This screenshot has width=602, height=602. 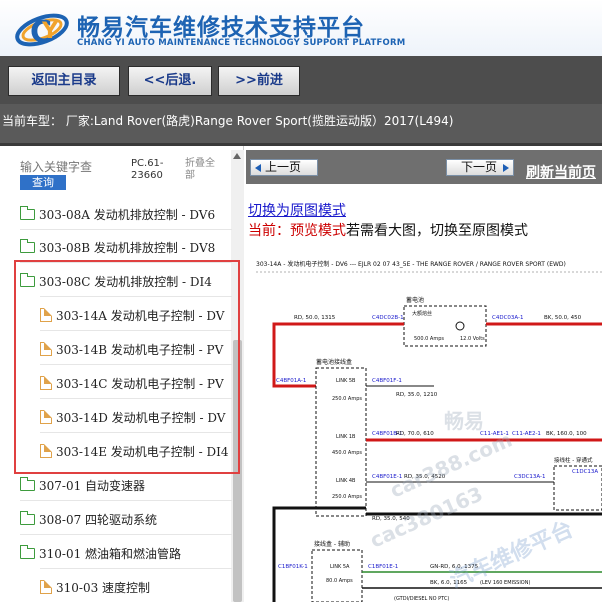 What do you see at coordinates (437, 355) in the screenshot?
I see `main-power-wire` at bounding box center [437, 355].